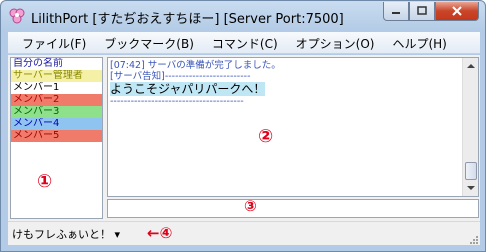  What do you see at coordinates (250, 206) in the screenshot?
I see `annotation-3: ③` at bounding box center [250, 206].